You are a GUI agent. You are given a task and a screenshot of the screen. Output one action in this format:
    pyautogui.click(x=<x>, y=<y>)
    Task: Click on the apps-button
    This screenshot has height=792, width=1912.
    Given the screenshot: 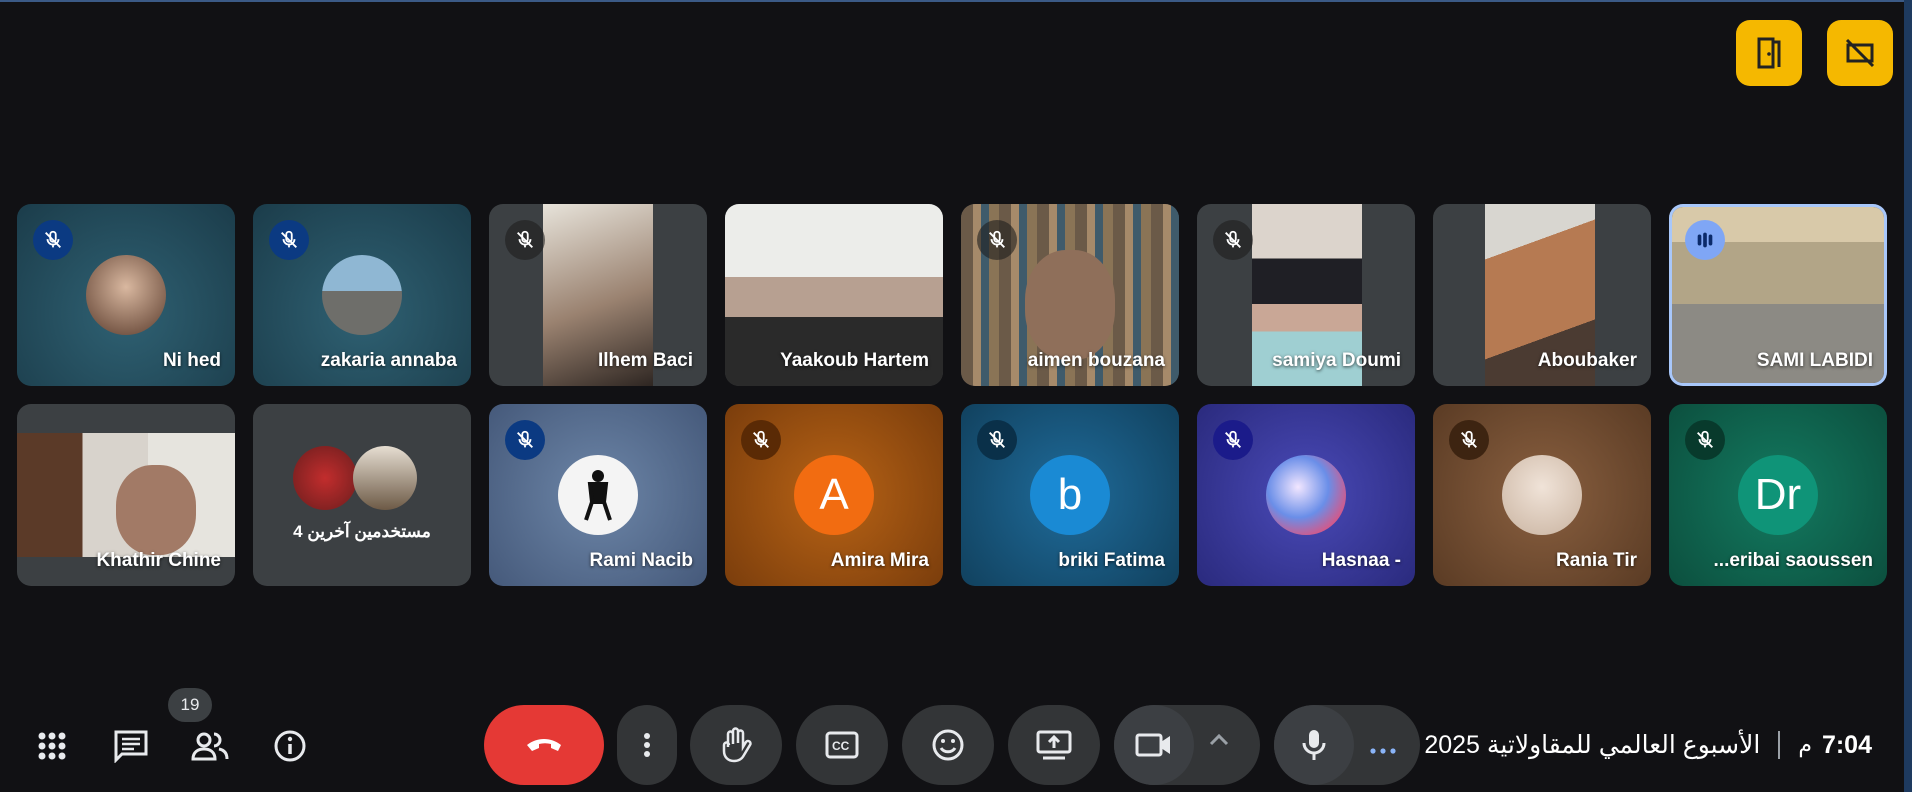 What is the action you would take?
    pyautogui.click(x=52, y=746)
    